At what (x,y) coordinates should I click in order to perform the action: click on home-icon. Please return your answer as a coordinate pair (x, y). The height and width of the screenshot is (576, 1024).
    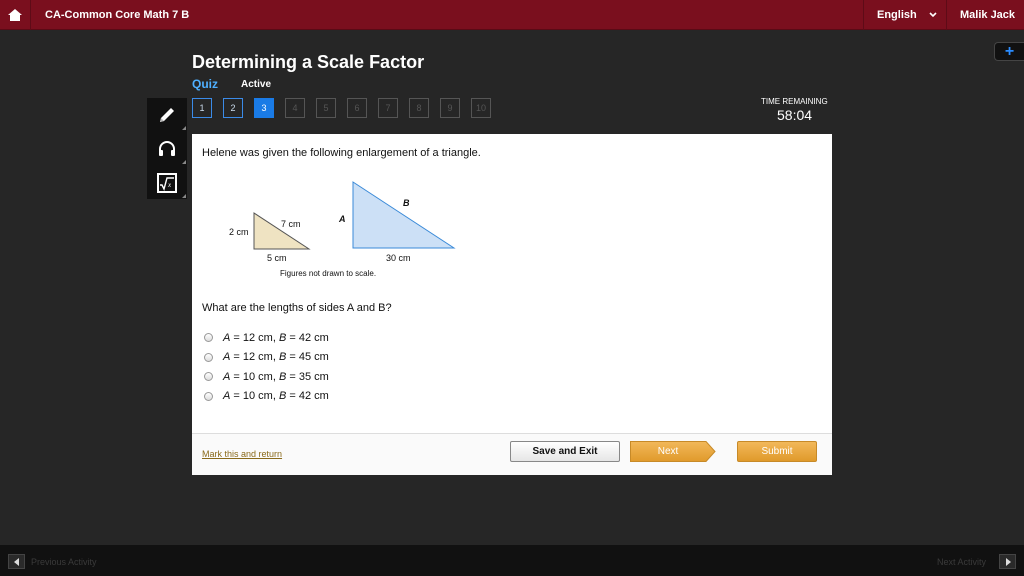
    Looking at the image, I should click on (15, 15).